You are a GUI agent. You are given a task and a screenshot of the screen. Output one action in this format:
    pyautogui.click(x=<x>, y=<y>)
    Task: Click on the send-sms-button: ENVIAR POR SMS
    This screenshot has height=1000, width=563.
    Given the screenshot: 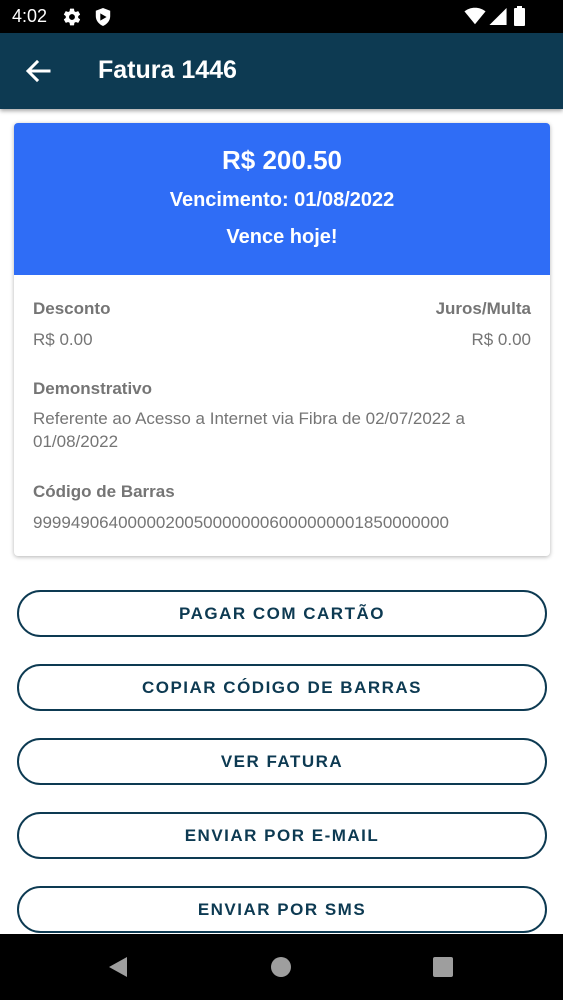 What is the action you would take?
    pyautogui.click(x=282, y=909)
    